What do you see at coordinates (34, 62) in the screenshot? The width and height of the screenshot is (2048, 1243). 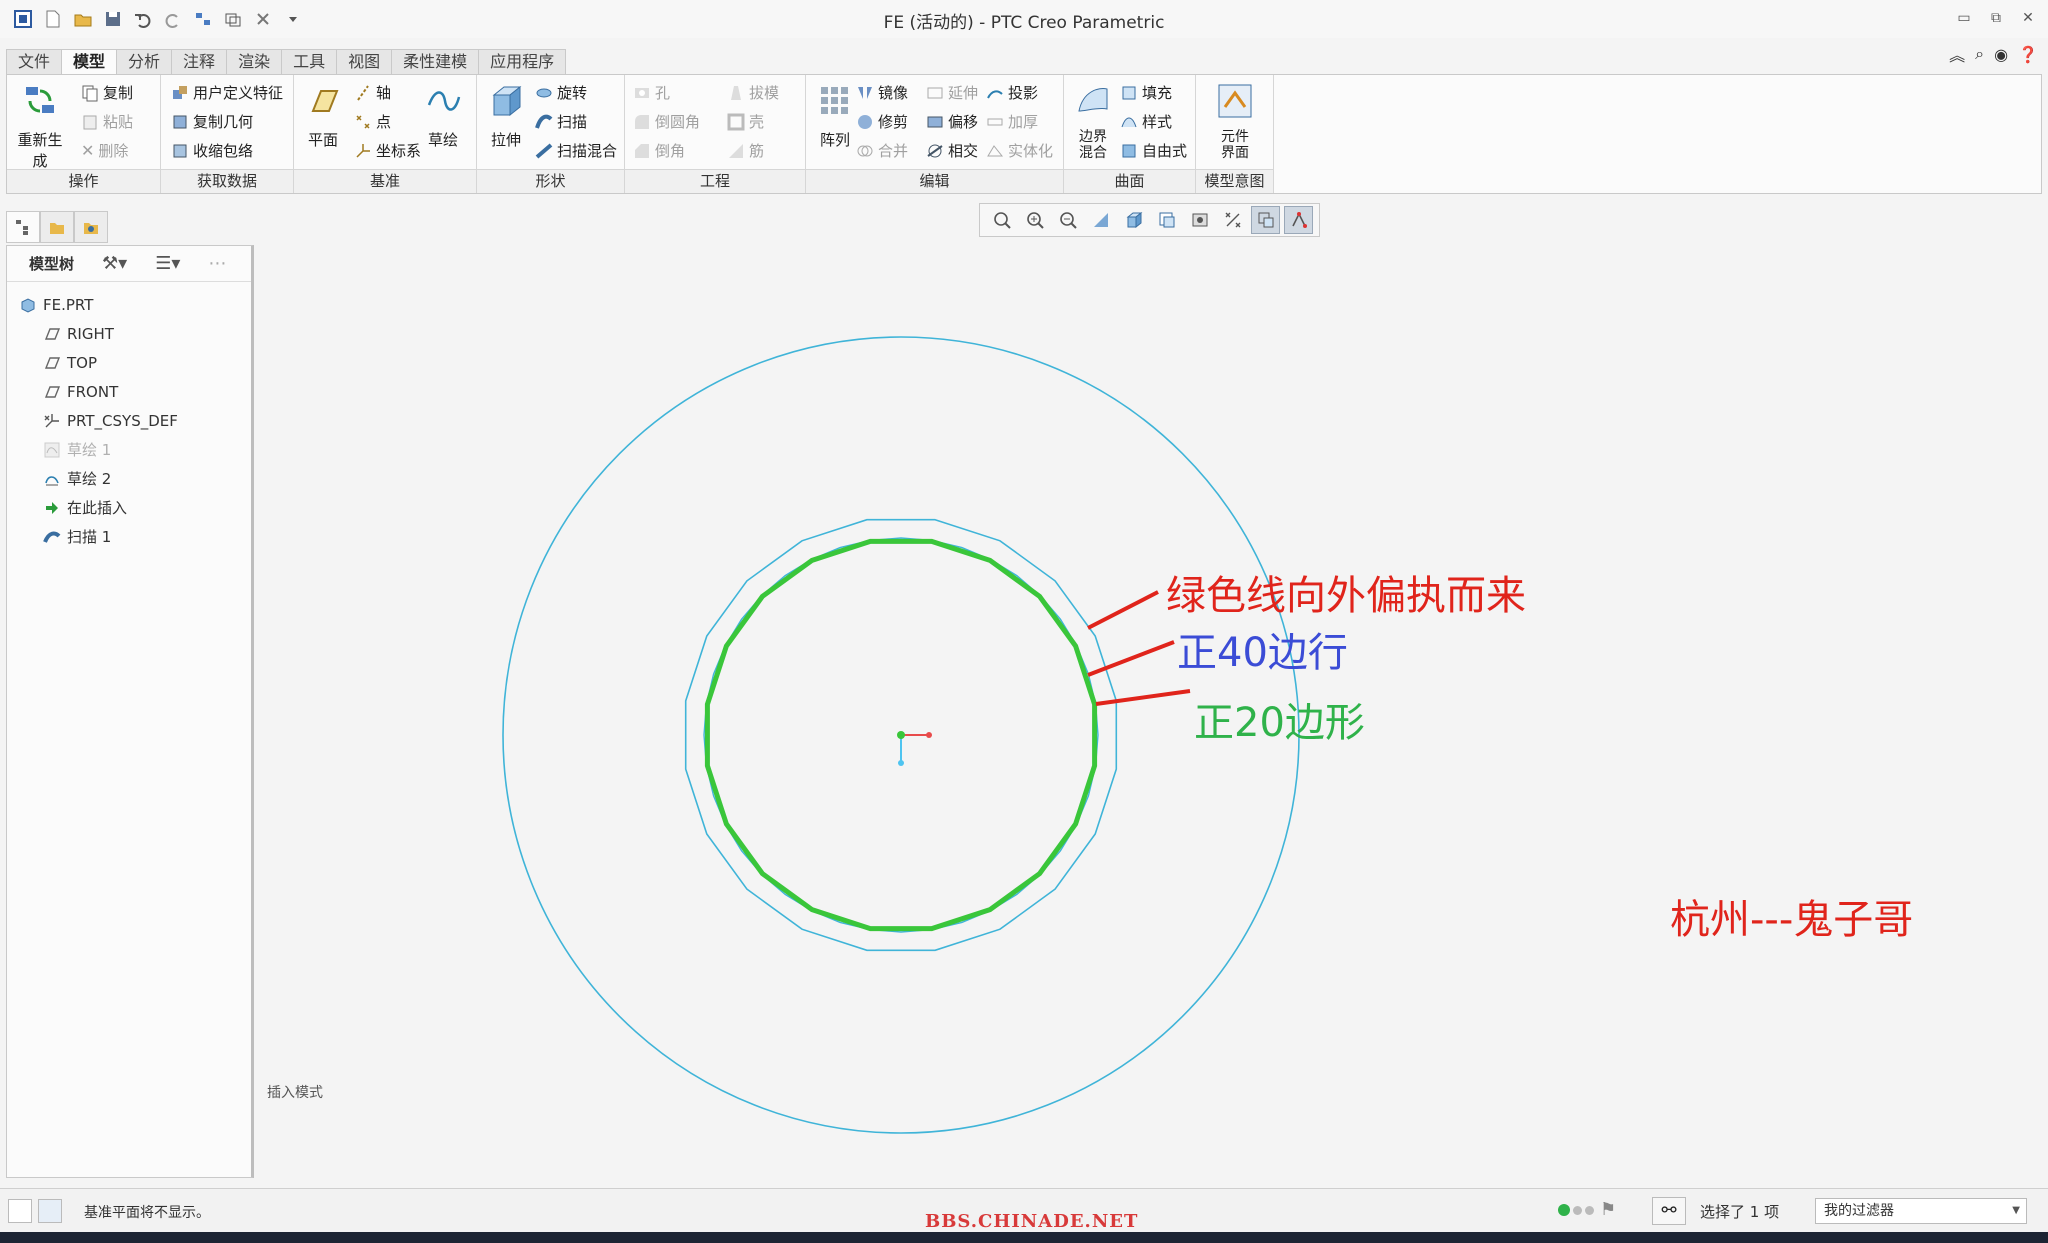 I see `tab-file: 文件` at bounding box center [34, 62].